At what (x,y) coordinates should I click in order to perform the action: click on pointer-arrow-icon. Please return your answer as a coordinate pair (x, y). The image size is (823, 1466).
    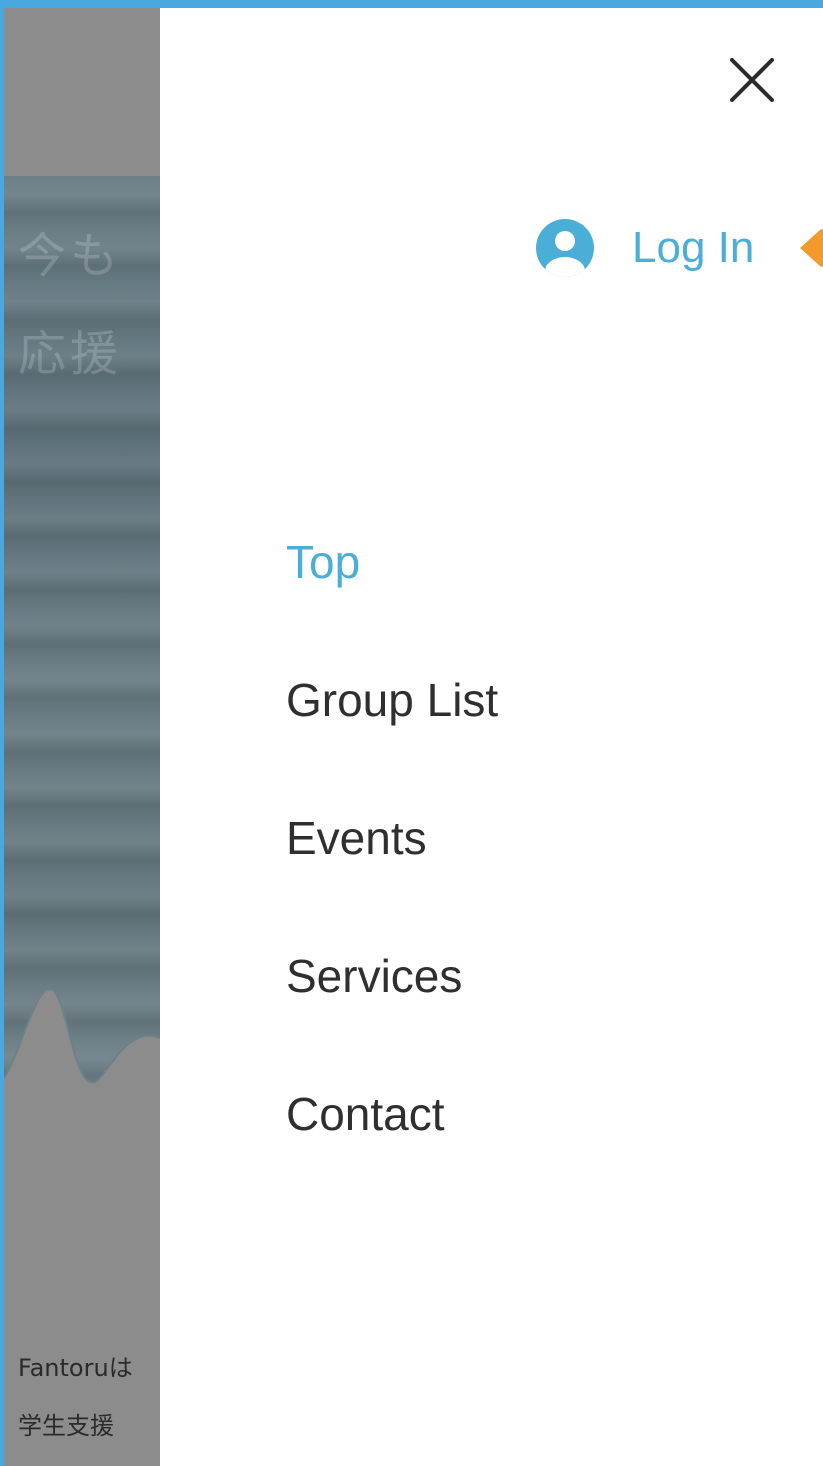
    Looking at the image, I should click on (811, 248).